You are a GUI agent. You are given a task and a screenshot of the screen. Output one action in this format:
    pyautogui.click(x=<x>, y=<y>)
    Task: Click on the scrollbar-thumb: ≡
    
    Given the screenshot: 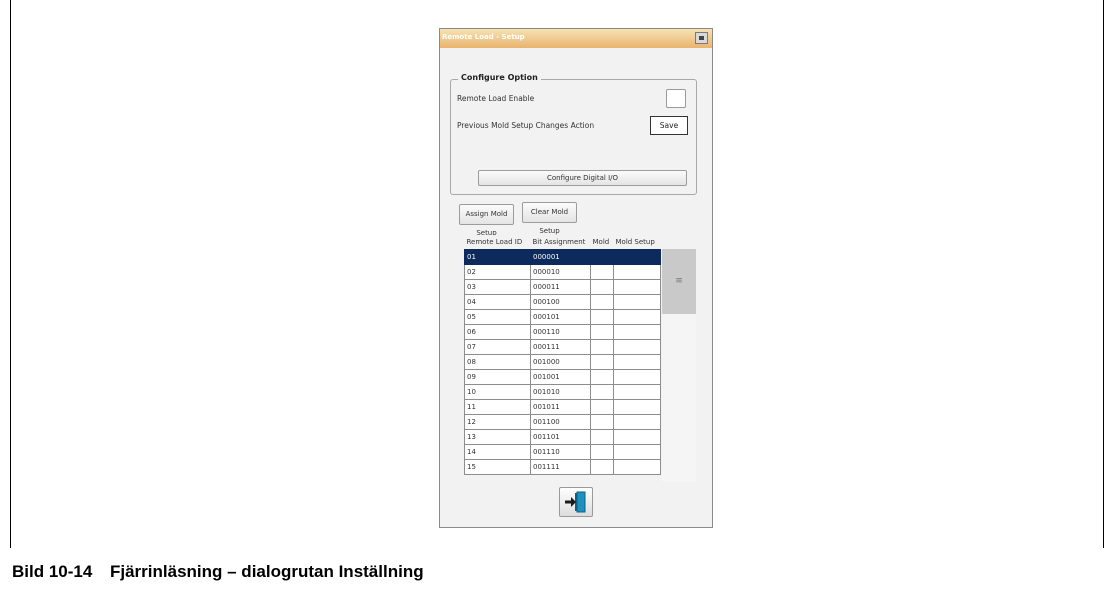 What is the action you would take?
    pyautogui.click(x=679, y=281)
    